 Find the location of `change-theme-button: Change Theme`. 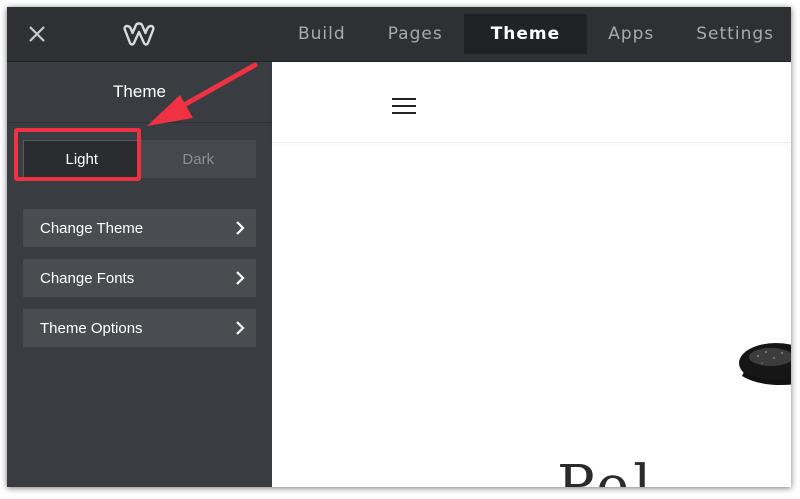

change-theme-button: Change Theme is located at coordinates (139, 228).